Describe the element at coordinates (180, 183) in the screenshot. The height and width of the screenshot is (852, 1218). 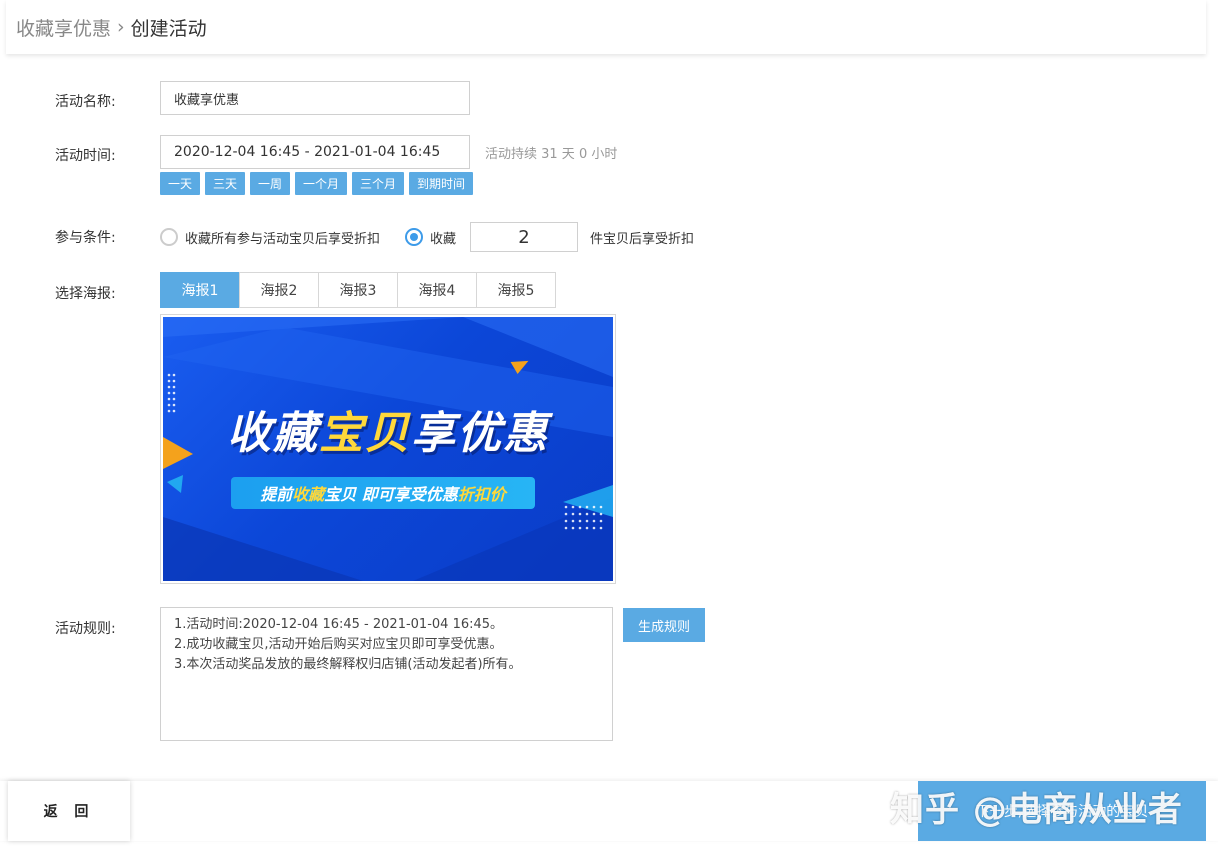
I see `quick-time-1day-button: 一天` at that location.